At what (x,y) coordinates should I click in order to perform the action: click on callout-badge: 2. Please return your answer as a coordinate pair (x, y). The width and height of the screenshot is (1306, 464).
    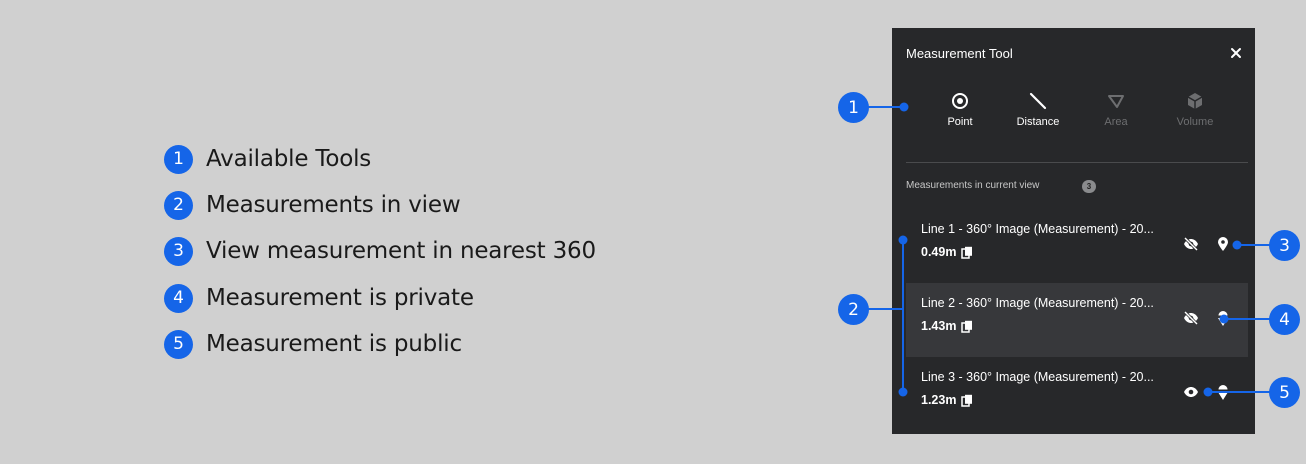
    Looking at the image, I should click on (853, 309).